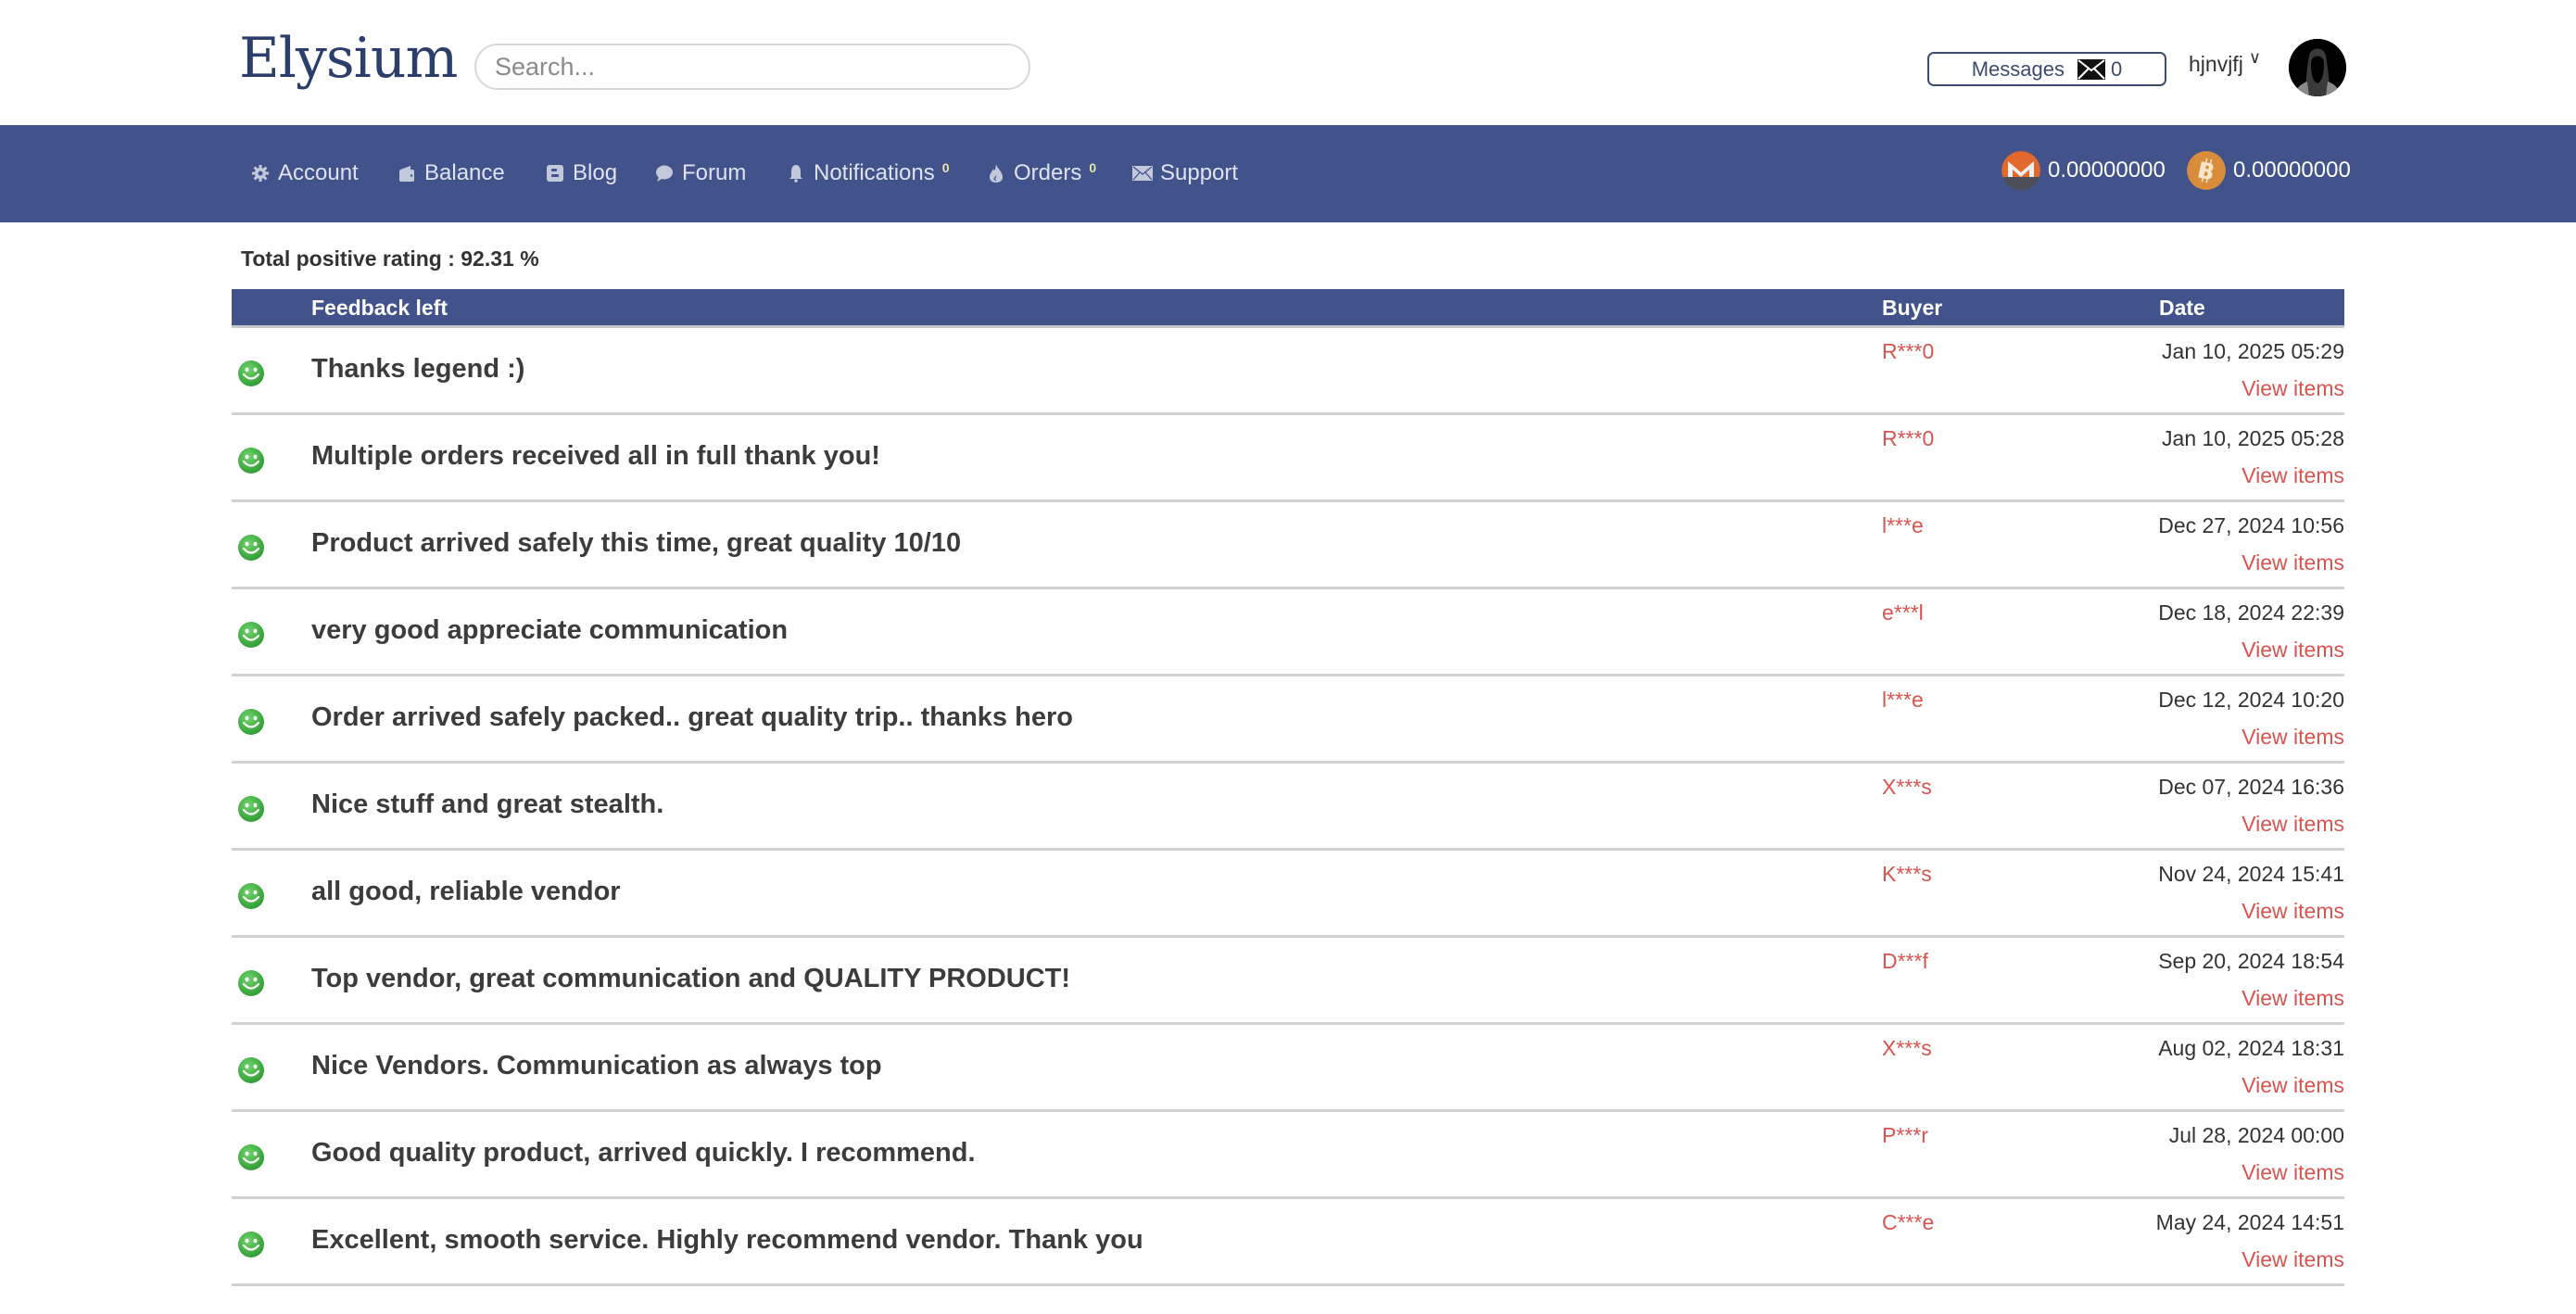 The height and width of the screenshot is (1314, 2576). What do you see at coordinates (2318, 67) in the screenshot?
I see `avatar` at bounding box center [2318, 67].